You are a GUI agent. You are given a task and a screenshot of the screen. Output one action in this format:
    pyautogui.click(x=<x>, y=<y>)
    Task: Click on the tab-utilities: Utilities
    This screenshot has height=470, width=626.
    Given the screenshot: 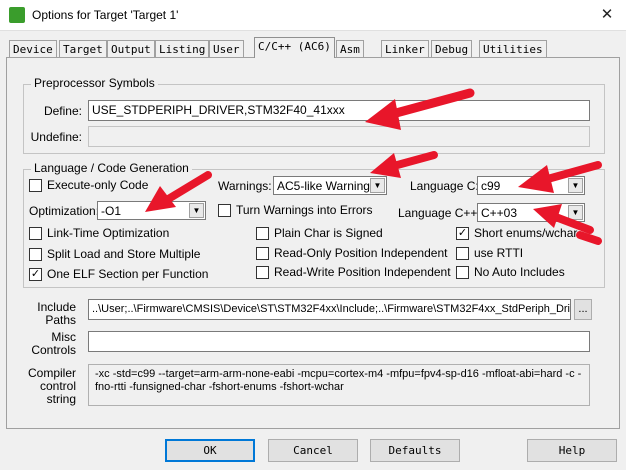 What is the action you would take?
    pyautogui.click(x=513, y=48)
    